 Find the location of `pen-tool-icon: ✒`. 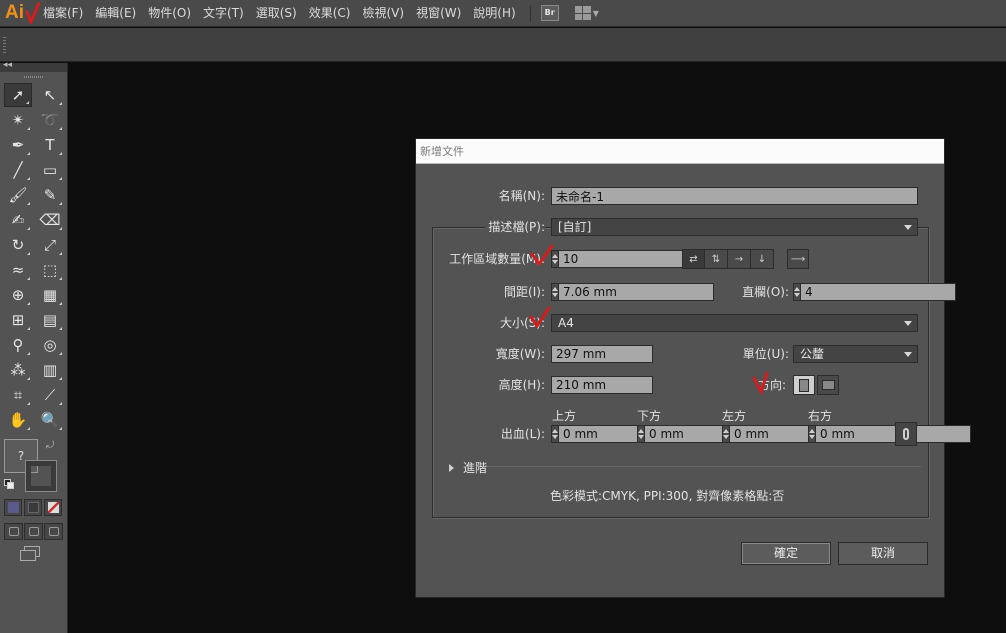

pen-tool-icon: ✒ is located at coordinates (18, 145).